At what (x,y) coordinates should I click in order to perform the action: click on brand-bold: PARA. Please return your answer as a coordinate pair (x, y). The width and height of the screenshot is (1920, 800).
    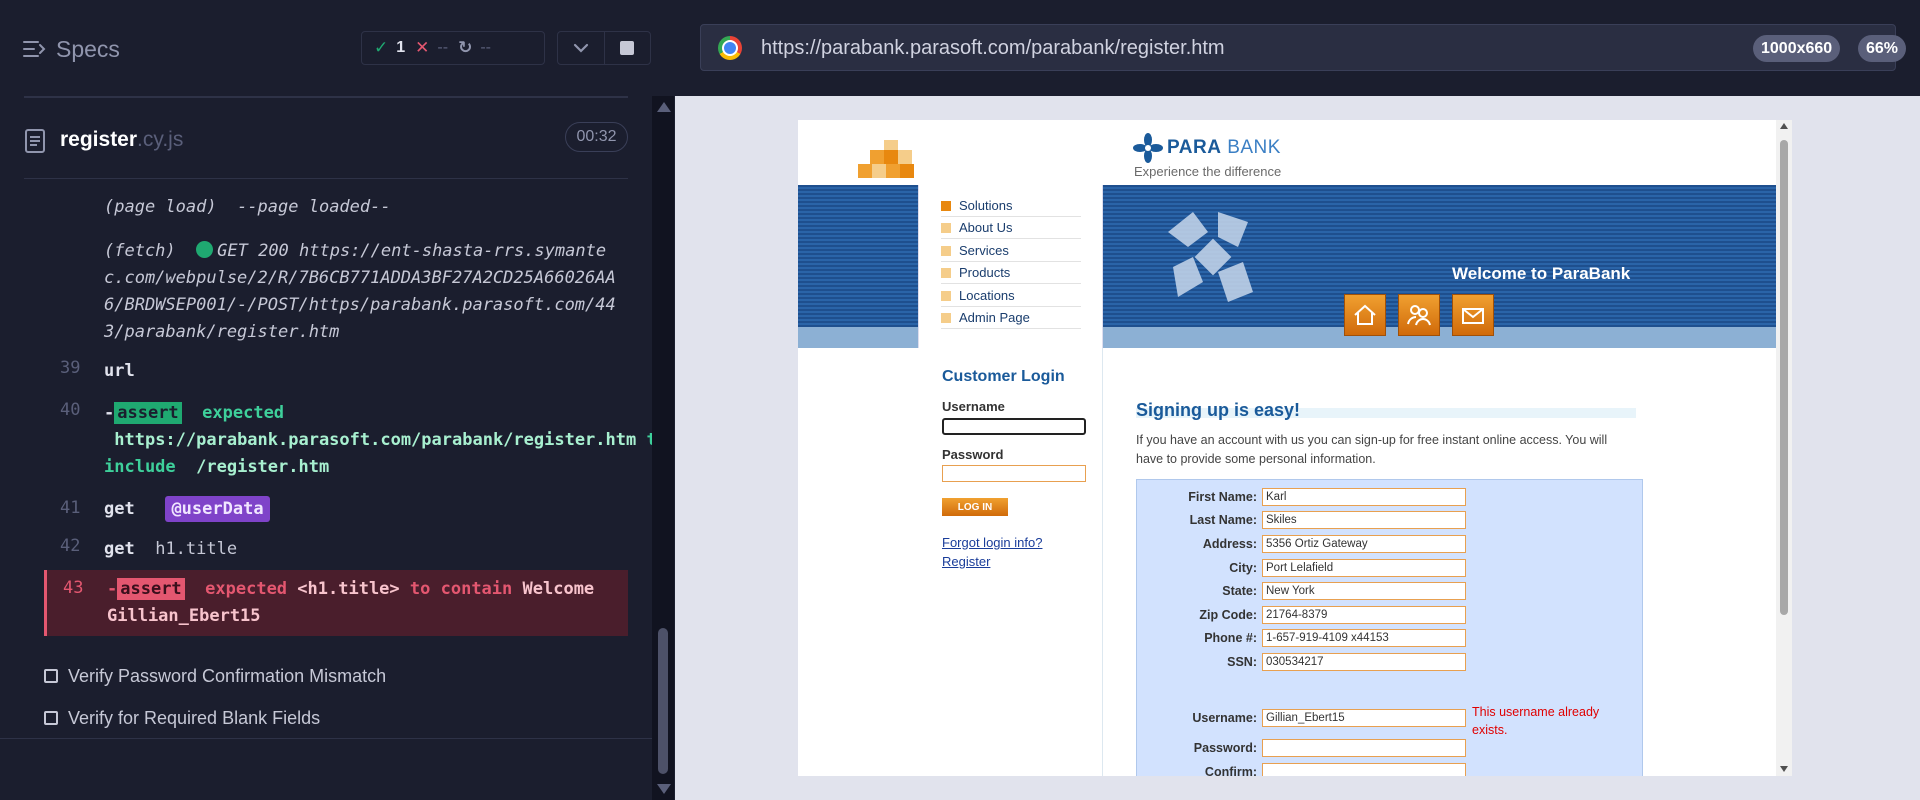
    Looking at the image, I should click on (1194, 147).